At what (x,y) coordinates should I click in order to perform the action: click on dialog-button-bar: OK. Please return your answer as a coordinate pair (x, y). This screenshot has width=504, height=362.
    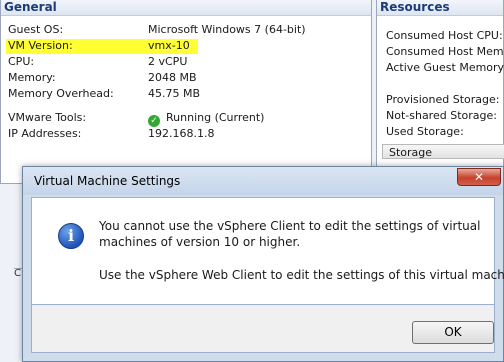
    Looking at the image, I should click on (263, 329).